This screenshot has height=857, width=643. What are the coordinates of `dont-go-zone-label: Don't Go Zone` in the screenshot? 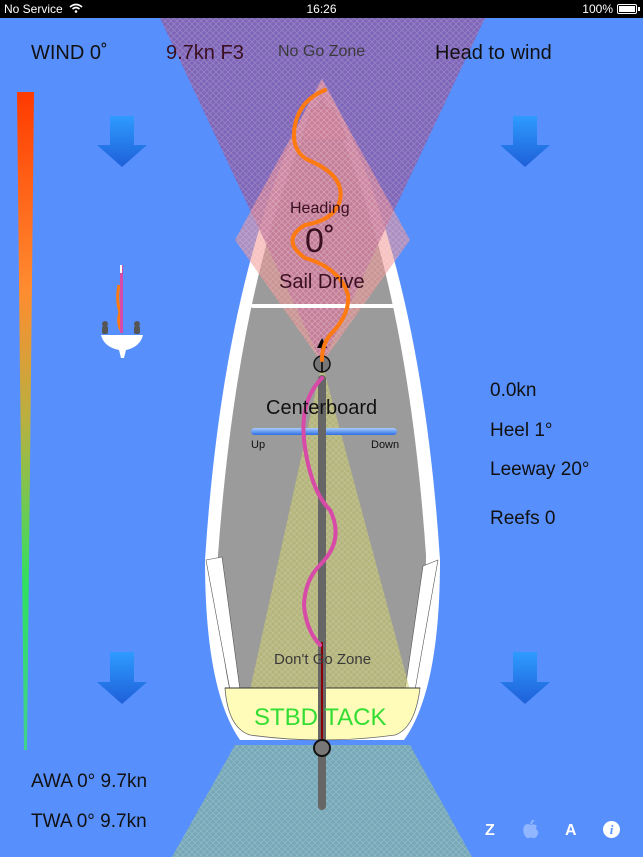 It's located at (323, 659).